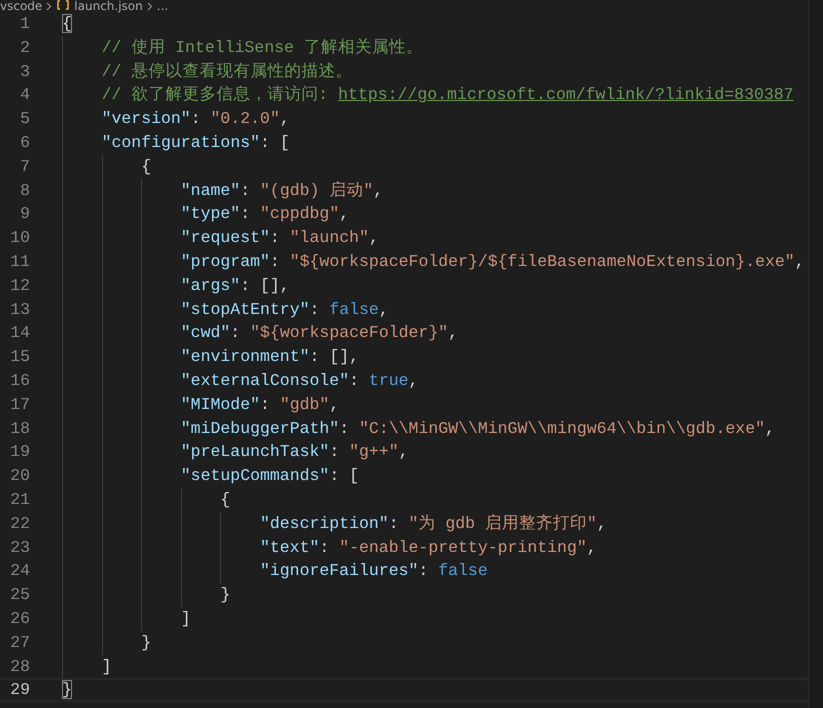 The image size is (823, 708). I want to click on code-line: "version": "0.2.0",, so click(196, 119).